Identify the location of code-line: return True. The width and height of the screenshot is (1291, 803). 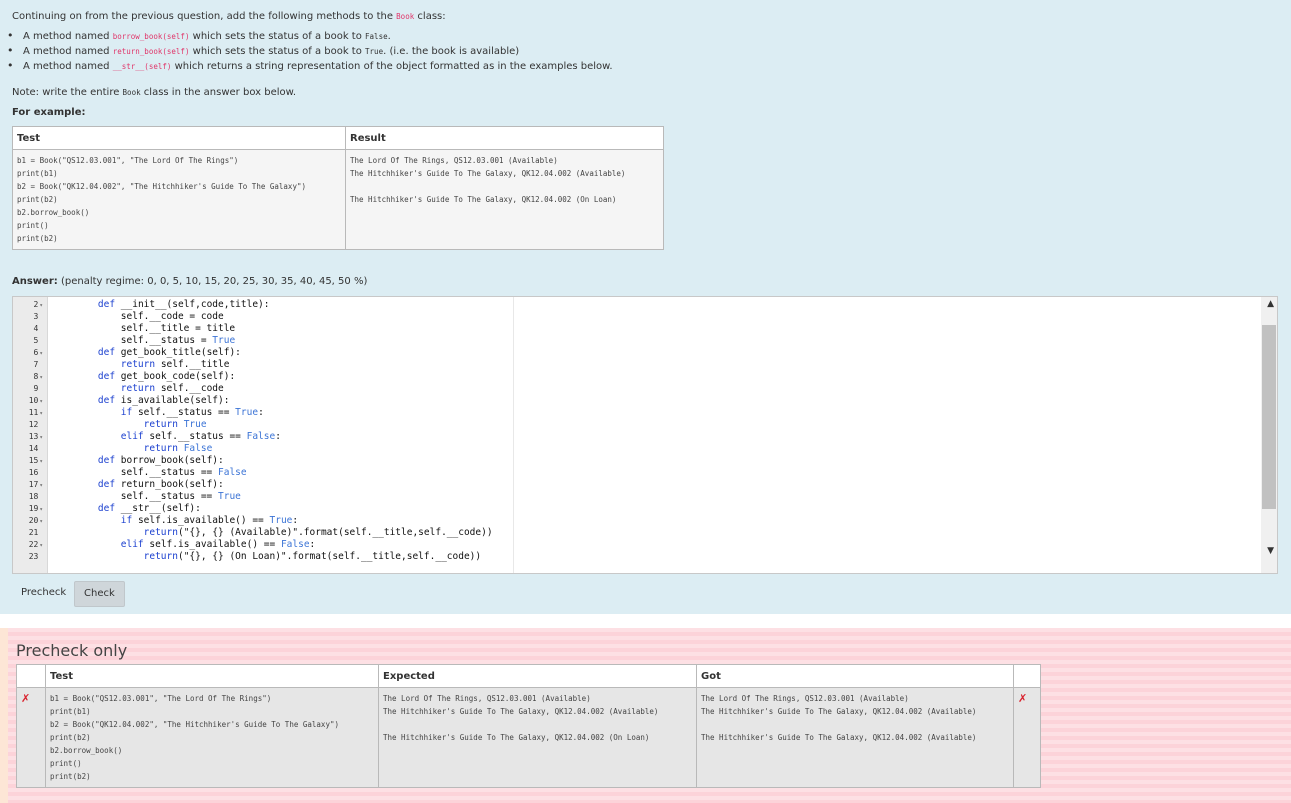
(141, 425).